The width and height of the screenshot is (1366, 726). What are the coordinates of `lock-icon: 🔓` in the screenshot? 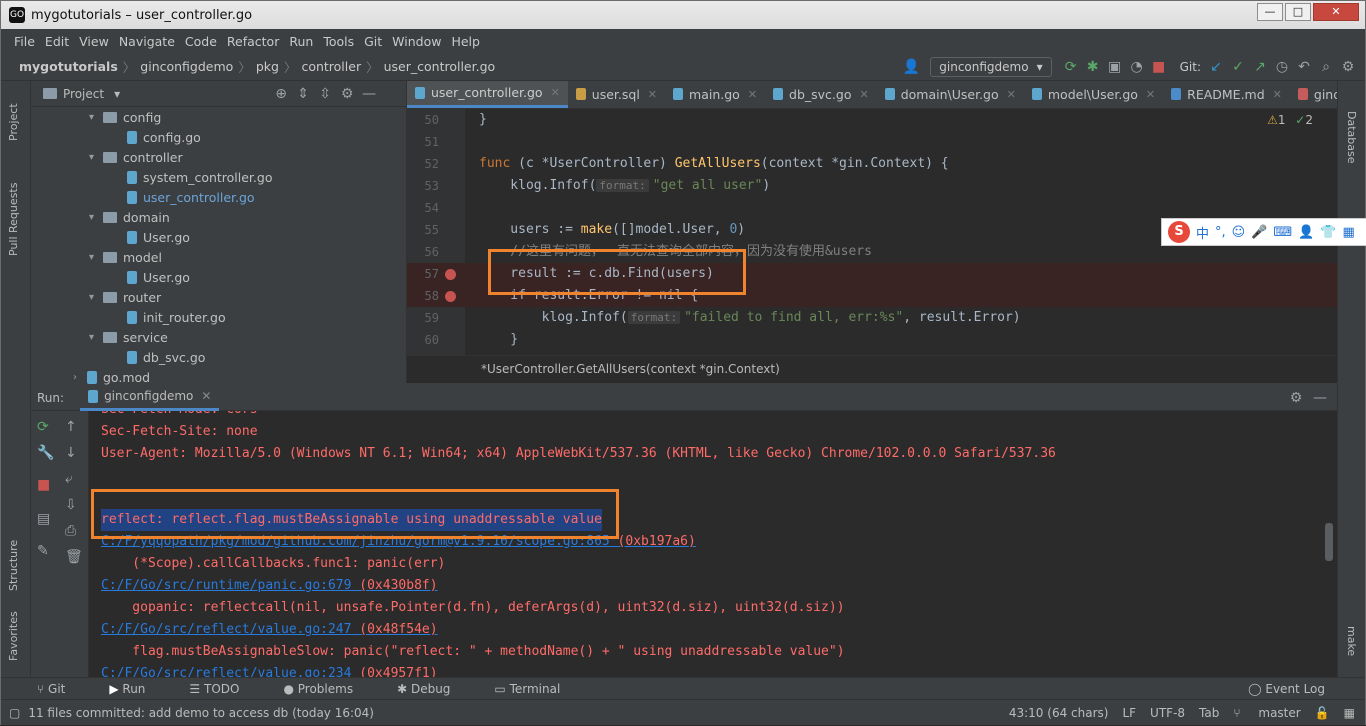 It's located at (1322, 713).